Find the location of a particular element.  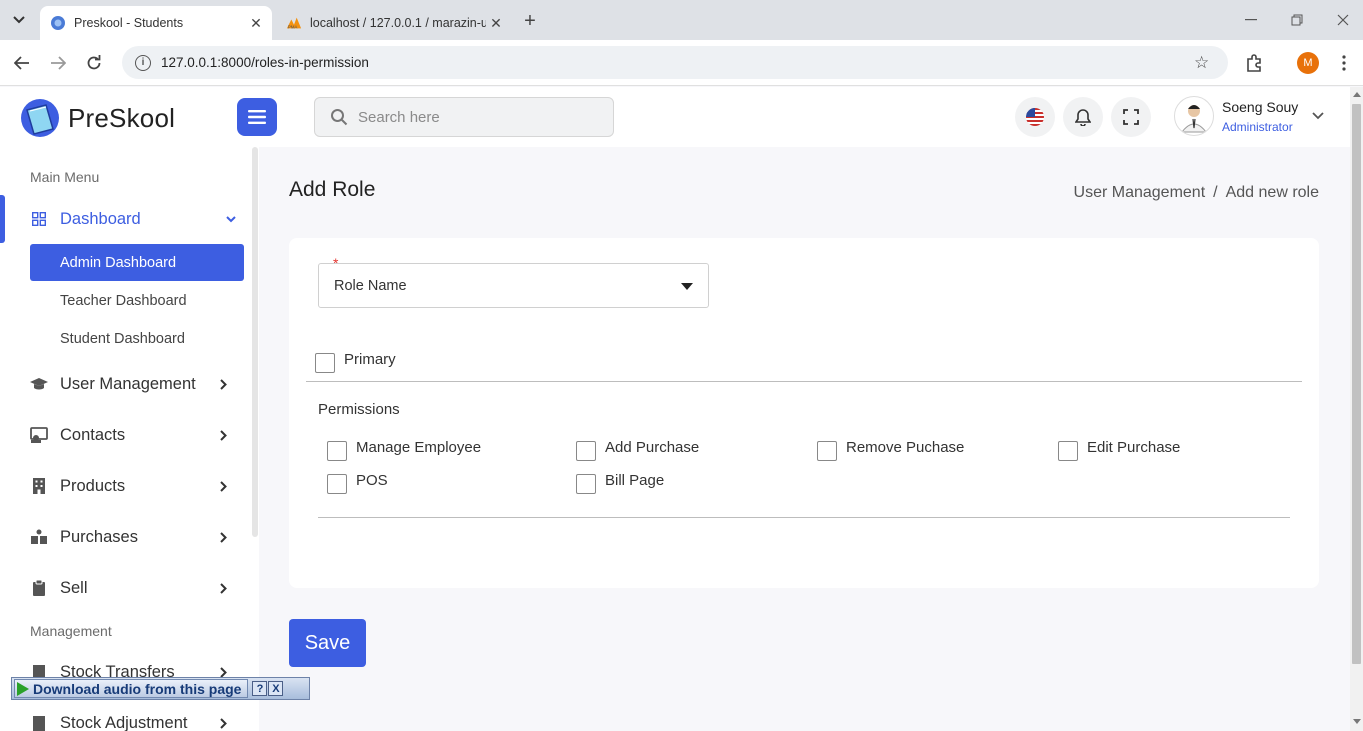

role-name-select: Role Name is located at coordinates (513, 285).